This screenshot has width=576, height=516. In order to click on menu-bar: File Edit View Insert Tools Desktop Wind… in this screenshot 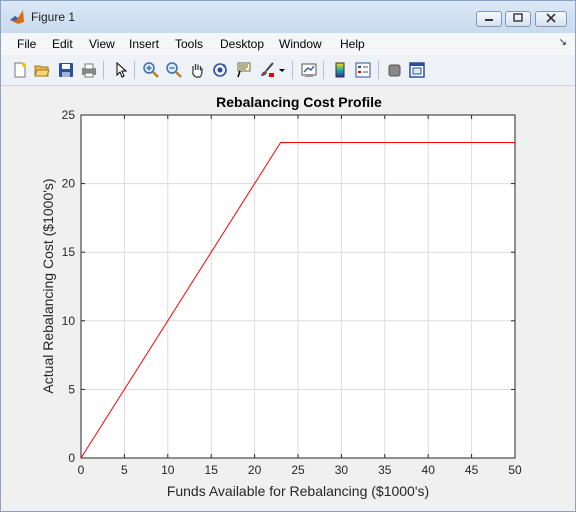, I will do `click(288, 44)`.